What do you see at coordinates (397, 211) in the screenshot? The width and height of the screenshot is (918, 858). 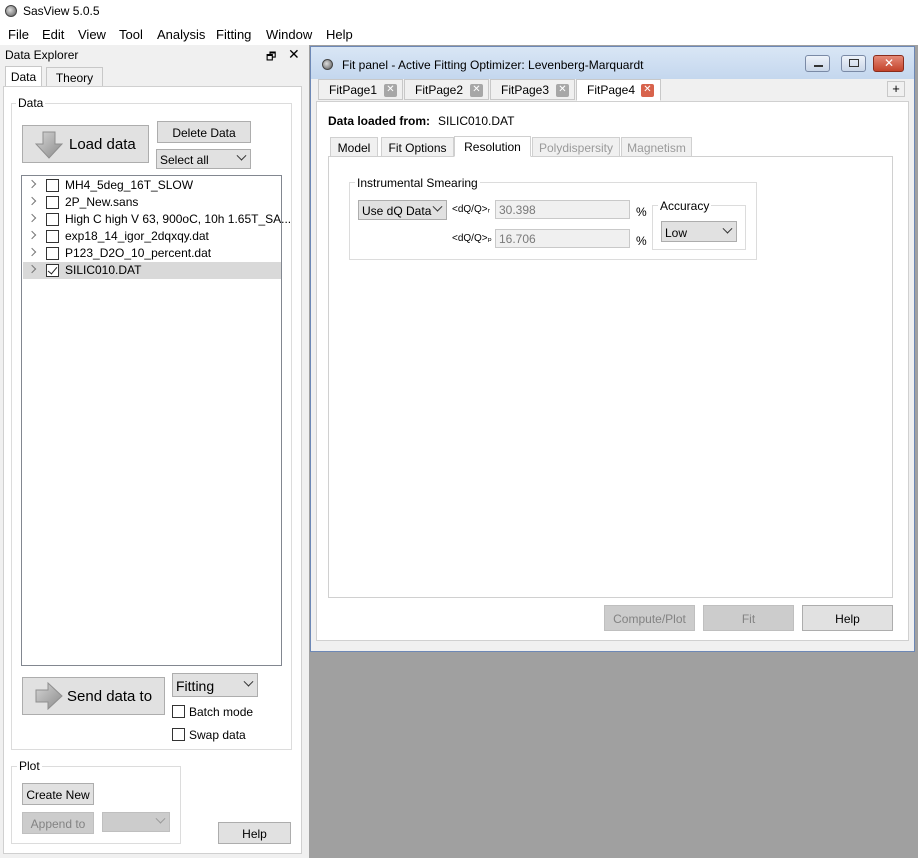 I see `smearing-combo-value: Use dQ Data` at bounding box center [397, 211].